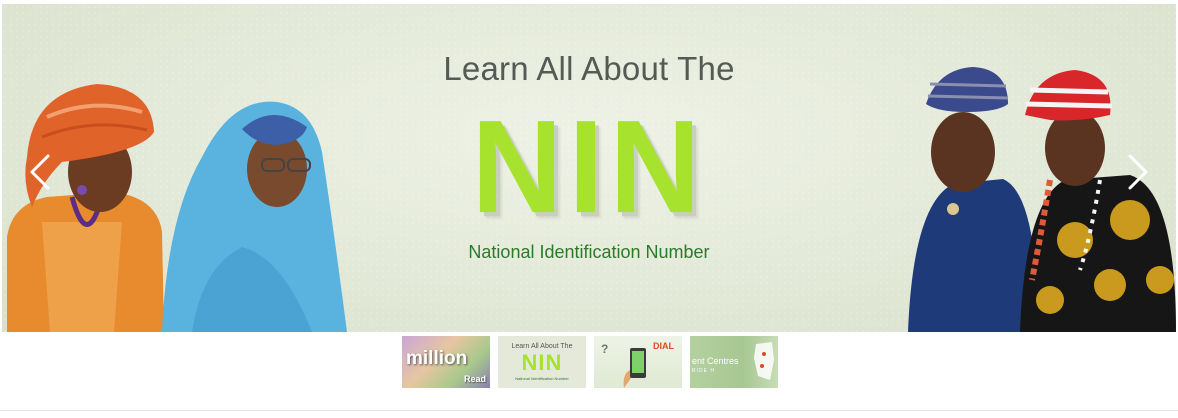 This screenshot has height=418, width=1178. I want to click on thumbnail-2-acronym: NIN, so click(542, 362).